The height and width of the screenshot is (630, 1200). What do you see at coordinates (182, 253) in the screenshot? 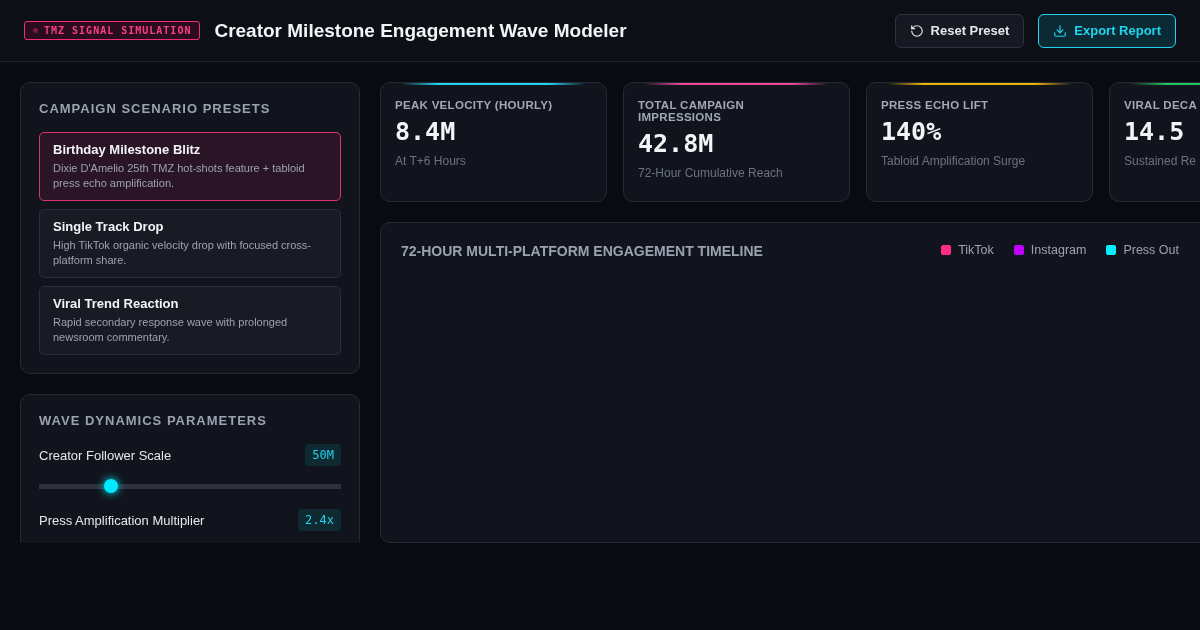
I see `preset-description: High TikTok organic velocity drop with focused cross-platform share.` at bounding box center [182, 253].